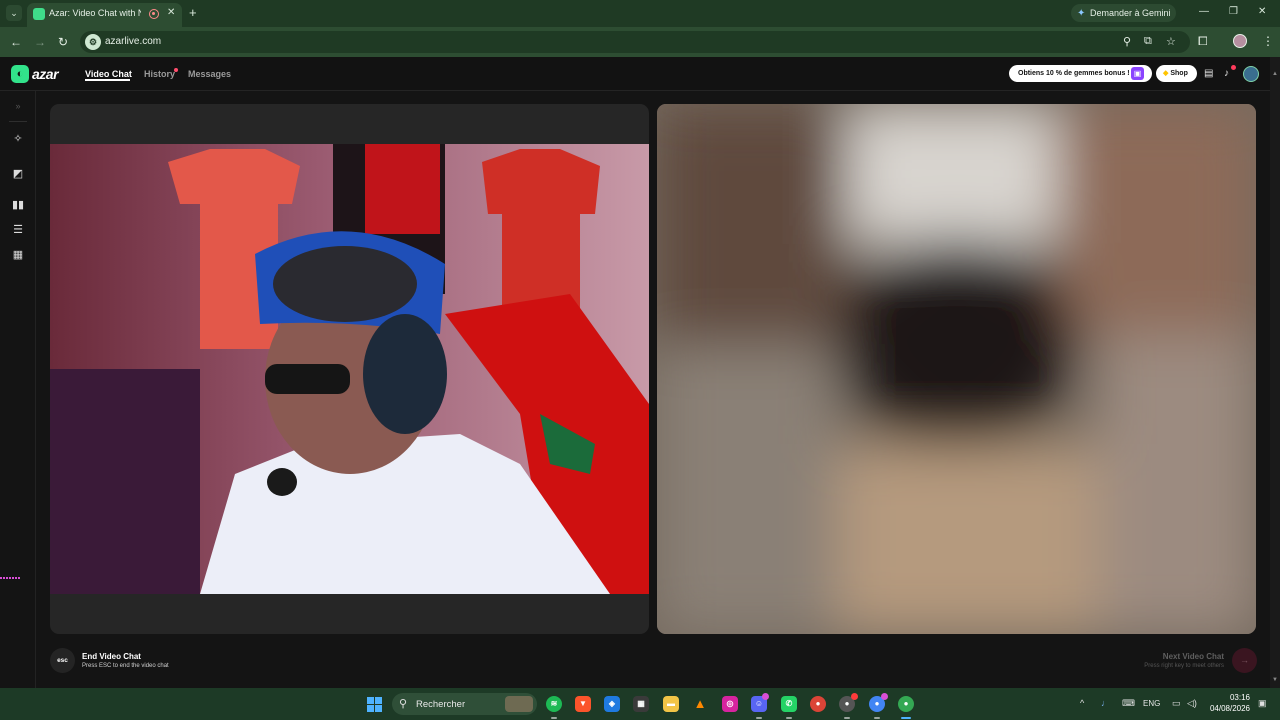  What do you see at coordinates (583, 704) in the screenshot?
I see `brave-icon: ▼` at bounding box center [583, 704].